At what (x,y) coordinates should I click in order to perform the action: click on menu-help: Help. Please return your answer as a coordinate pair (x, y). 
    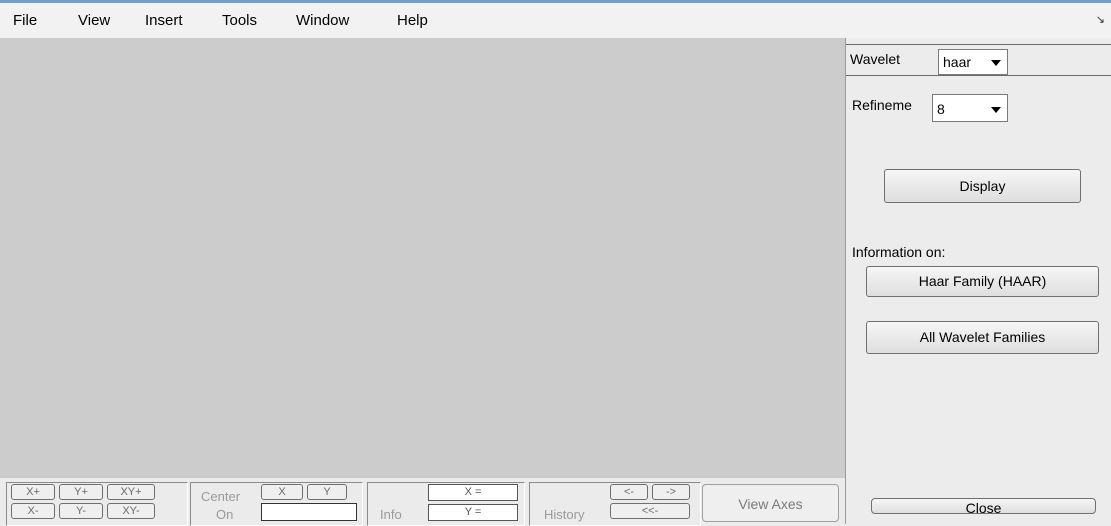
    Looking at the image, I should click on (412, 20).